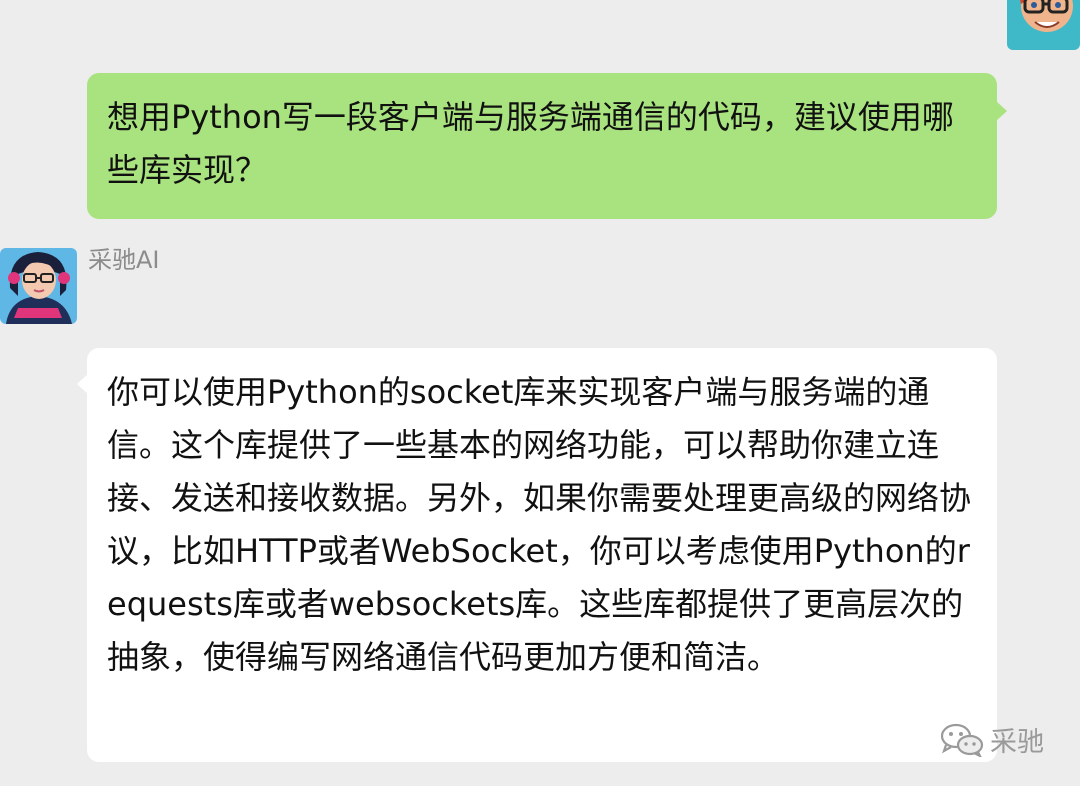 The image size is (1080, 786). Describe the element at coordinates (124, 260) in the screenshot. I see `ai-sender-name: 采驰AI` at that location.